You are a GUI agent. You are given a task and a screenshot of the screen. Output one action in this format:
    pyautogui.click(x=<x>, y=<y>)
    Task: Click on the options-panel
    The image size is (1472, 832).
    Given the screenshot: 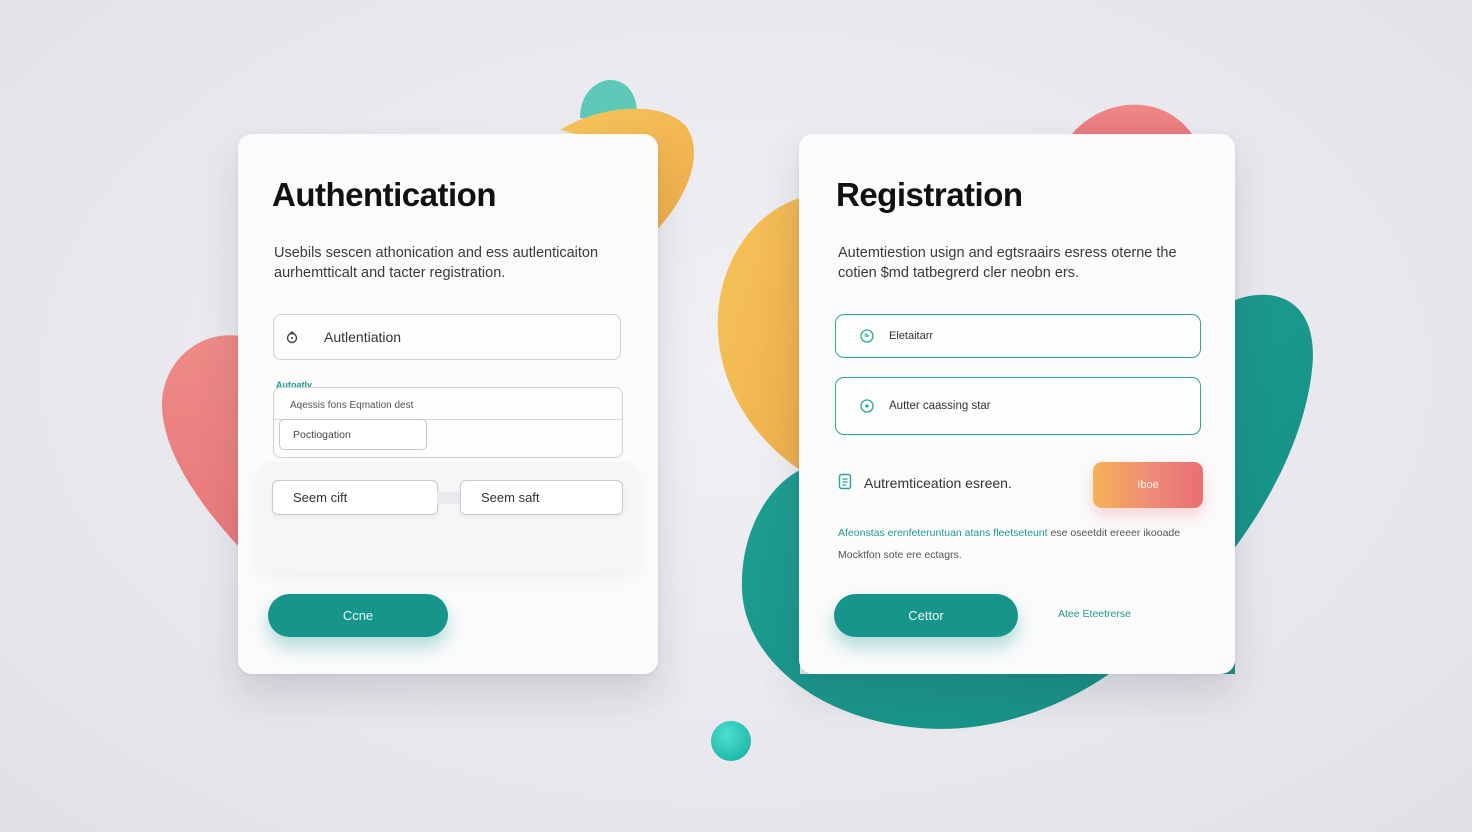 What is the action you would take?
    pyautogui.click(x=448, y=517)
    